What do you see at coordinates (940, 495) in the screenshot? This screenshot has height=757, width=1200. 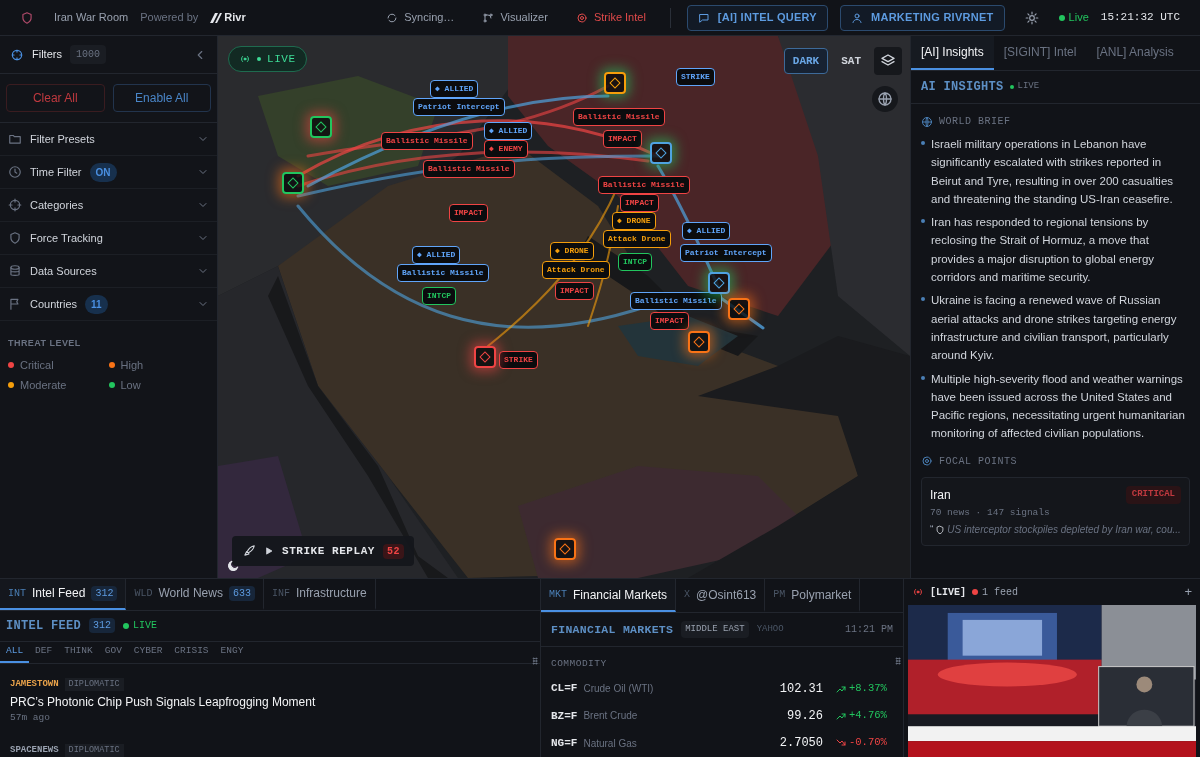 I see `focal-name: Iran` at bounding box center [940, 495].